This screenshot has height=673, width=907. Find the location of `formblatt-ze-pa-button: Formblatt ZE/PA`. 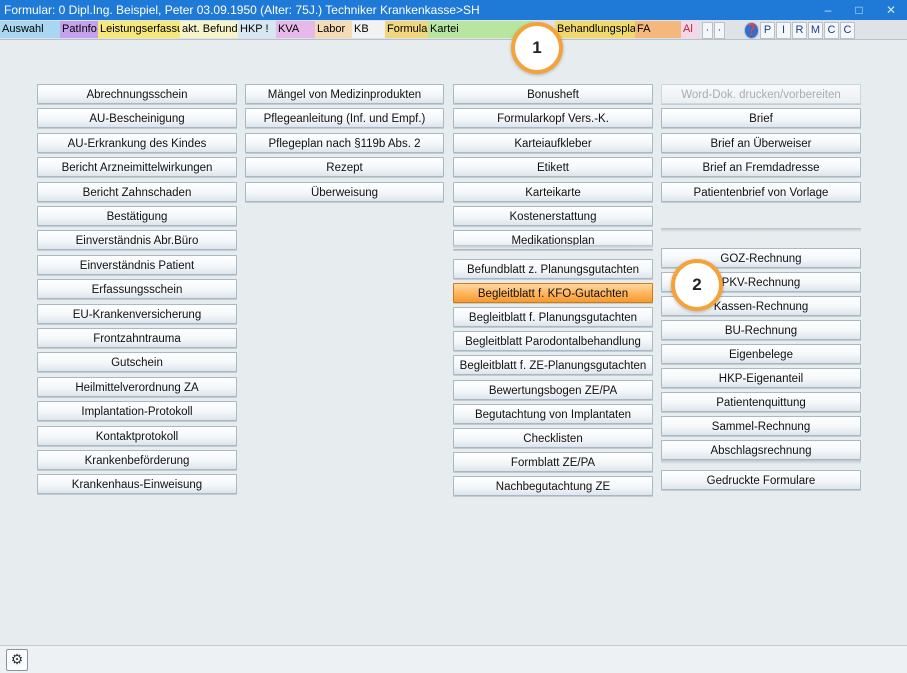

formblatt-ze-pa-button: Formblatt ZE/PA is located at coordinates (553, 461).